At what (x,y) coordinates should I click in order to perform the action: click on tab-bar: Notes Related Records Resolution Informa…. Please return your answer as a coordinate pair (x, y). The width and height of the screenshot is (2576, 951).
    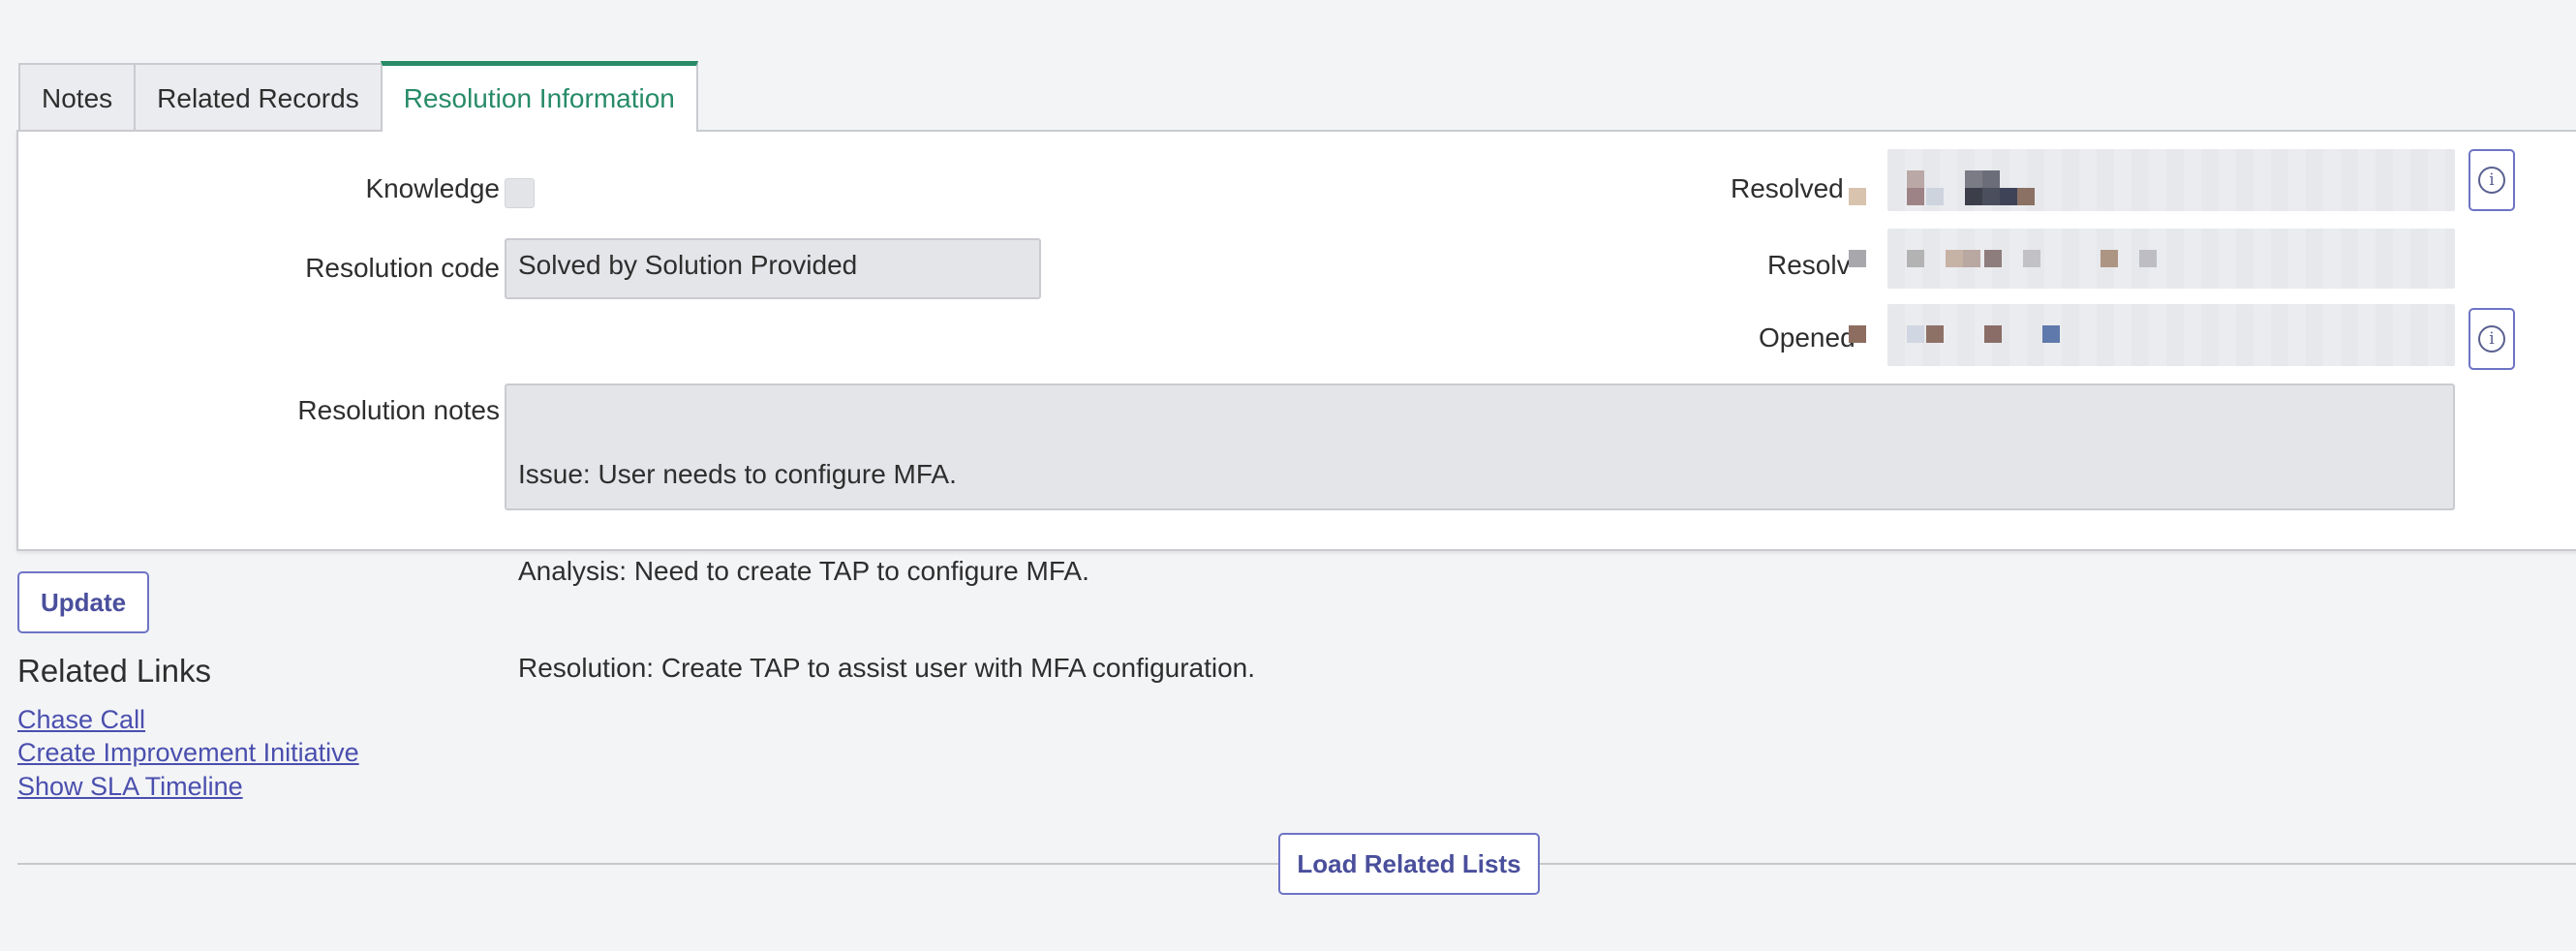
    Looking at the image, I should click on (358, 96).